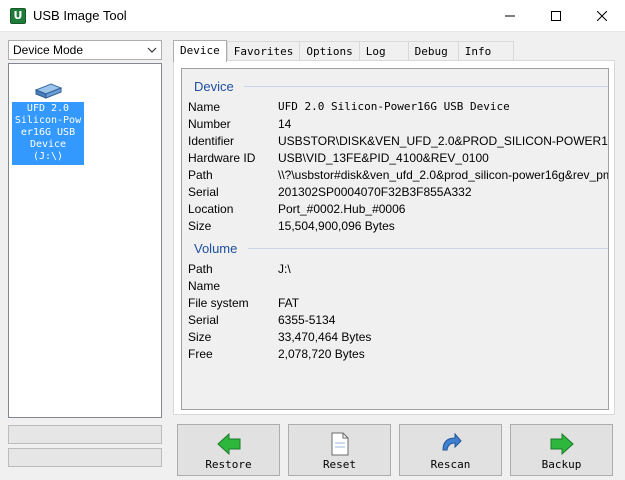  I want to click on restore-button-label: Restore, so click(228, 464).